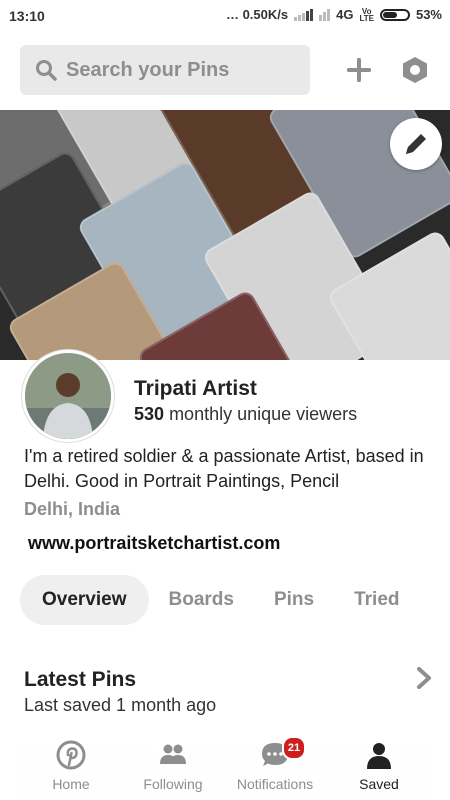 The height and width of the screenshot is (800, 450). I want to click on status-time: 13:10, so click(27, 16).